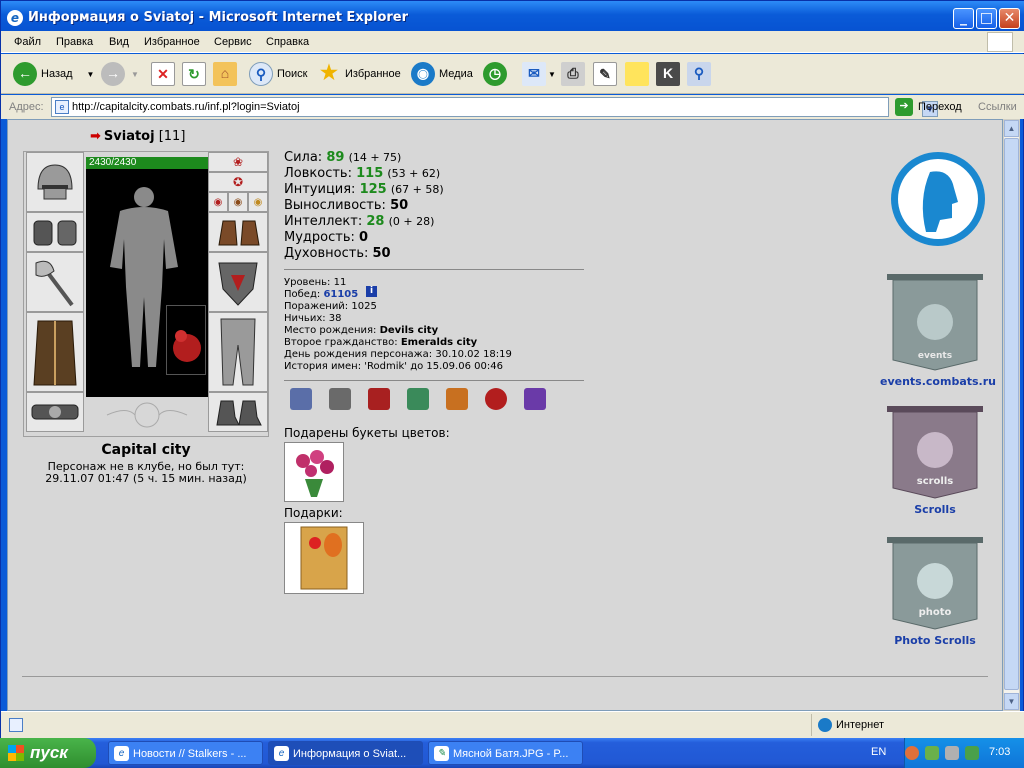 This screenshot has width=1024, height=768. I want to click on stat-intellect: Интеллект: 28 (0 + 28), so click(359, 221).